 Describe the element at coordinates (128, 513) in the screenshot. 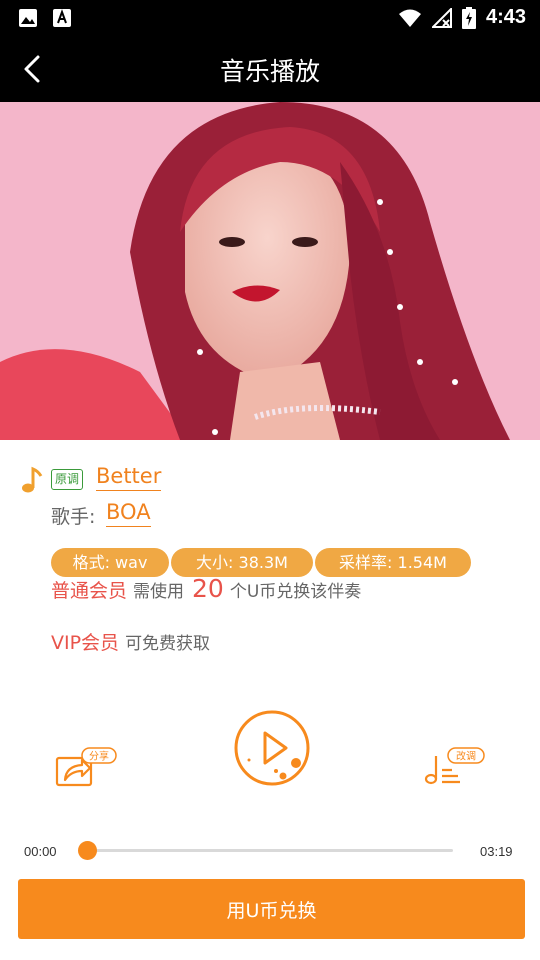

I see `singer-name: BOA` at that location.